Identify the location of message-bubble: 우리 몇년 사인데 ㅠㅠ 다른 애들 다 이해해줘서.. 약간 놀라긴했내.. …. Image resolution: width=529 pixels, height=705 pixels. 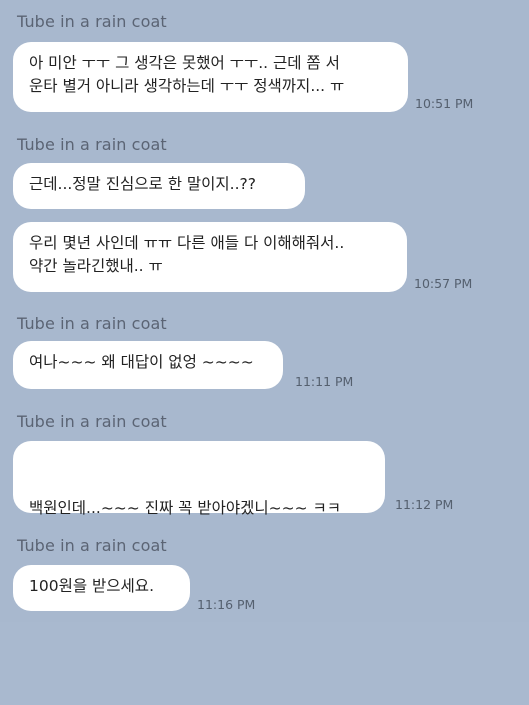
(210, 257).